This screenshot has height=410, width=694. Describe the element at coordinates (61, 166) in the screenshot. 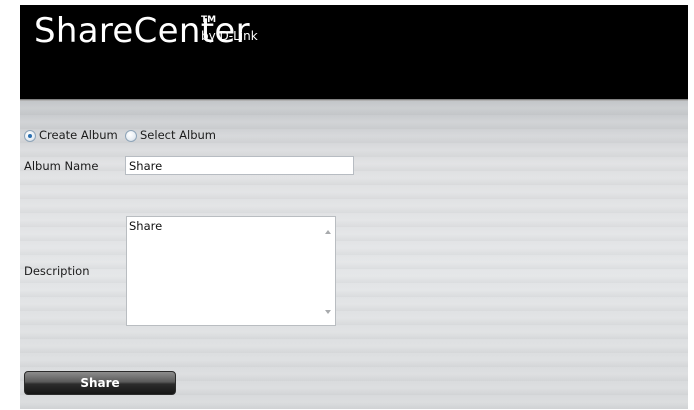

I see `album-name-label: Album Name` at that location.